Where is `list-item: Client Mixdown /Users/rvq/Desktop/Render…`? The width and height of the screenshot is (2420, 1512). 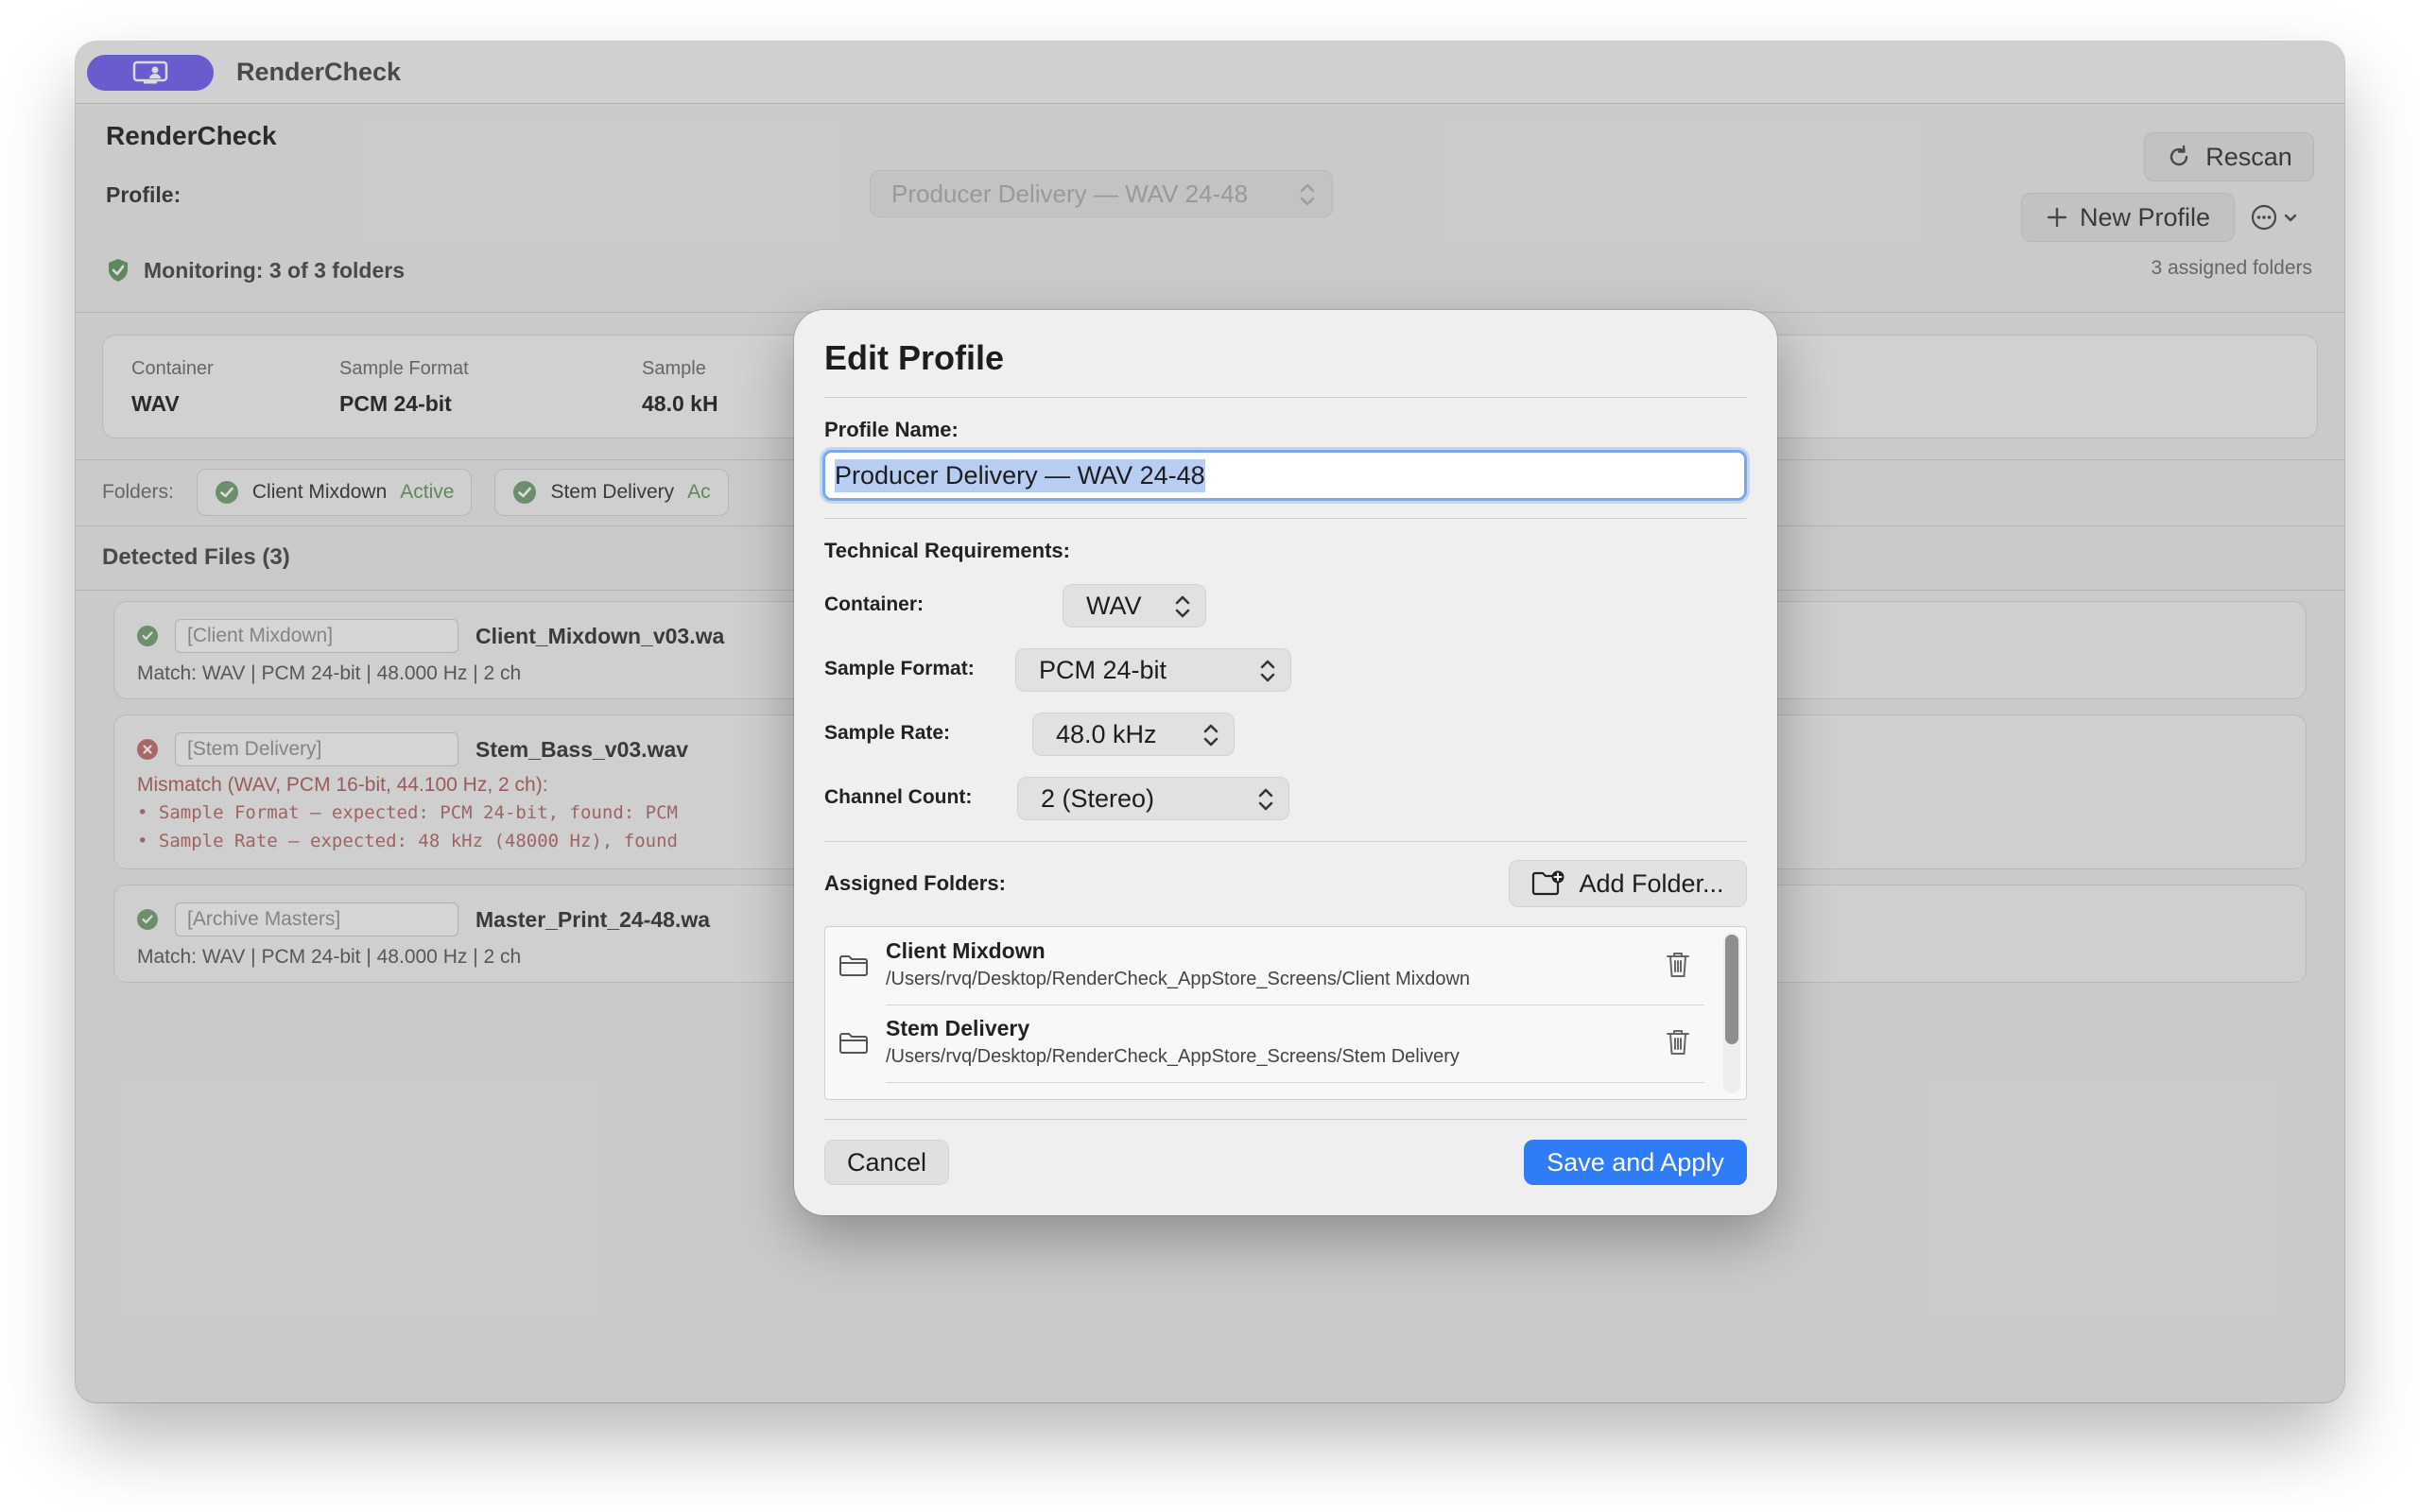
list-item: Client Mixdown /Users/rvq/Desktop/Render… is located at coordinates (1264, 966).